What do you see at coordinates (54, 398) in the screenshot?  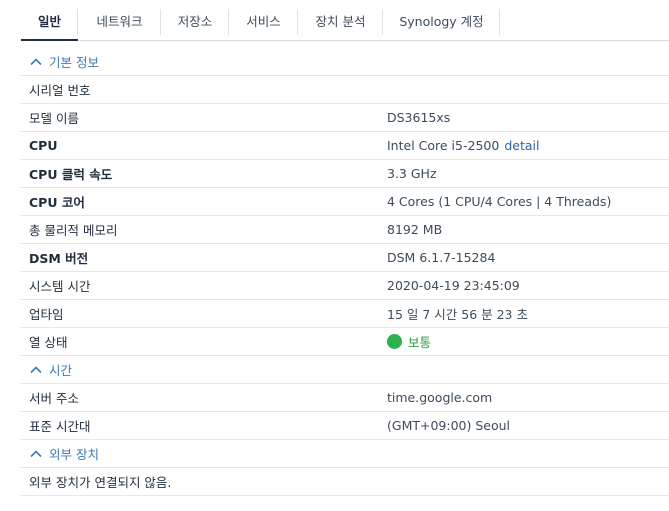 I see `row-label: 서버 주소` at bounding box center [54, 398].